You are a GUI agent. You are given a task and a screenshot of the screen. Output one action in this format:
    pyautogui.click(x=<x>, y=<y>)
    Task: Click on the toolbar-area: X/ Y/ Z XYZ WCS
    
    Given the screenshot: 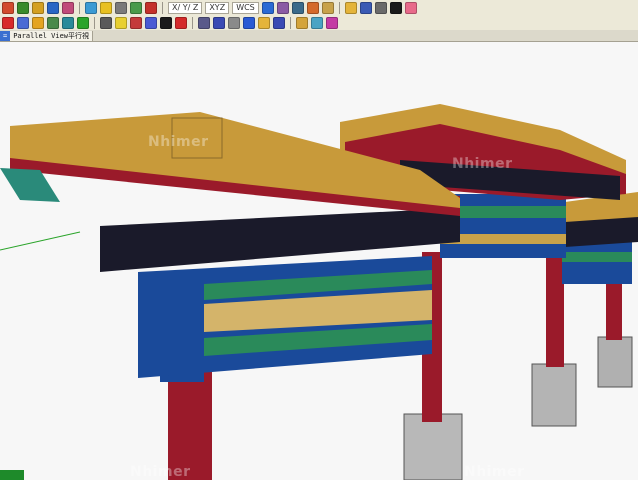 What is the action you would take?
    pyautogui.click(x=319, y=15)
    